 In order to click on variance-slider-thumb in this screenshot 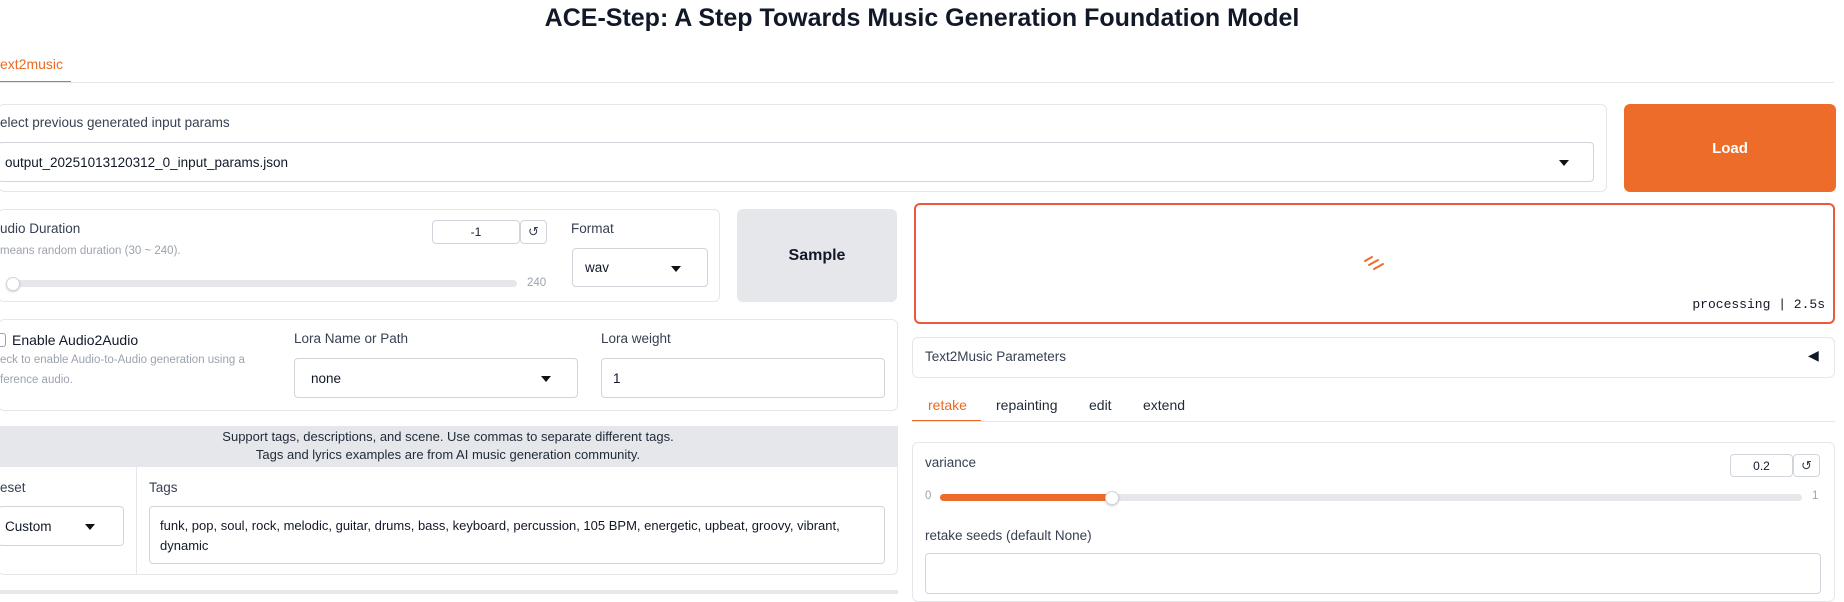, I will do `click(1112, 498)`.